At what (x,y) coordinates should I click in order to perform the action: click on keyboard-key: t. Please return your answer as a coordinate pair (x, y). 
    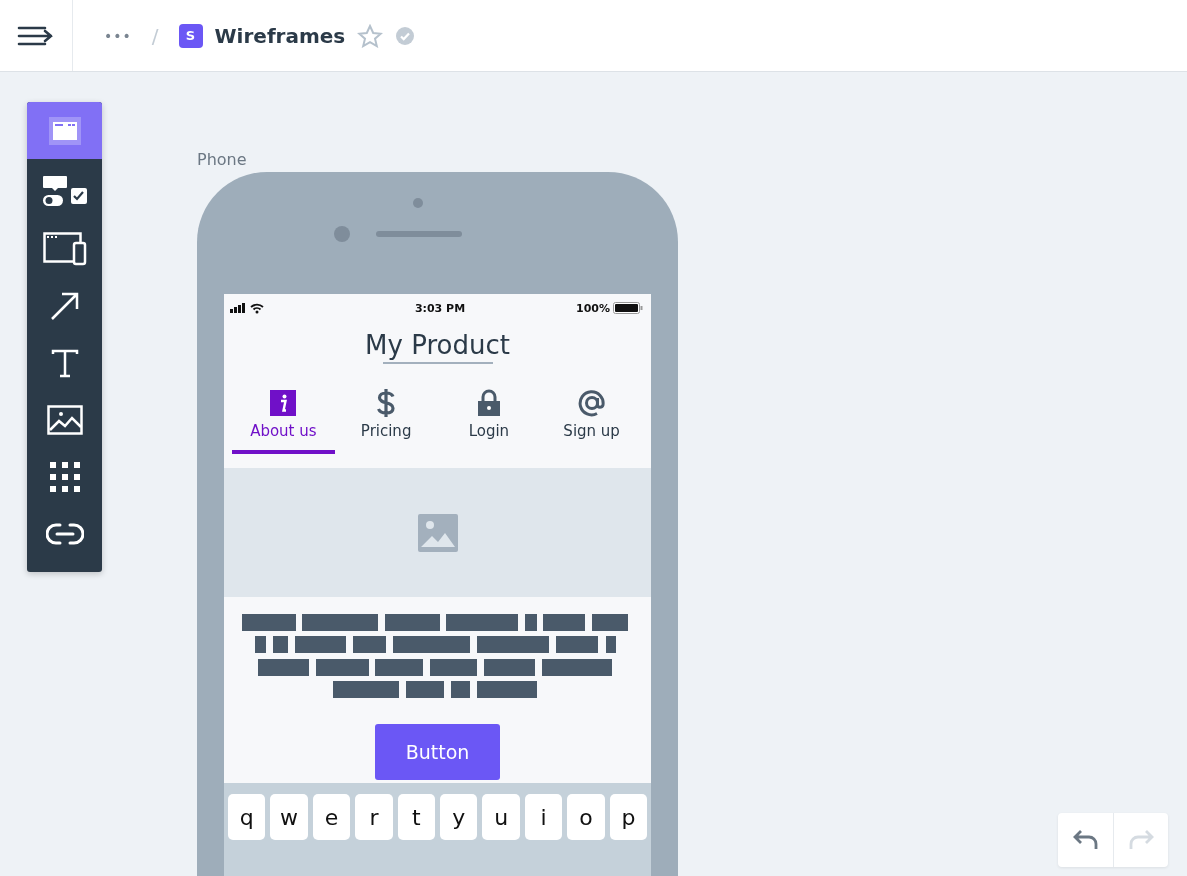
    Looking at the image, I should click on (416, 817).